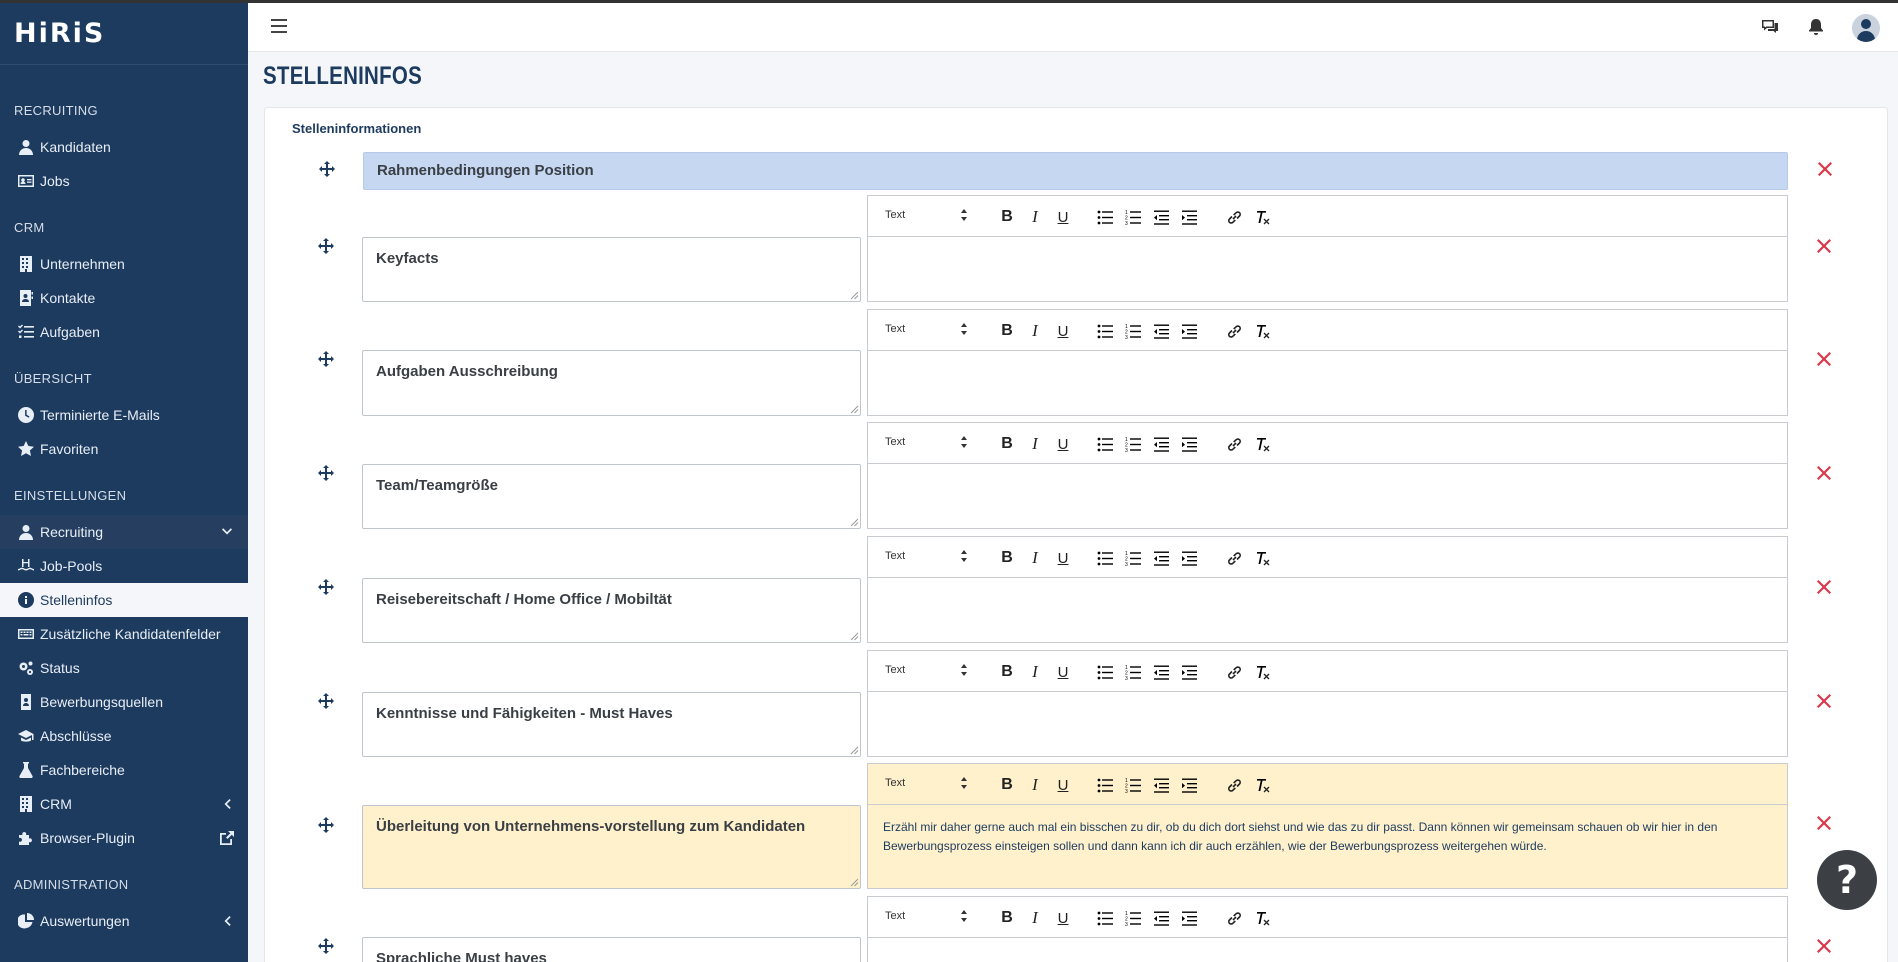 Image resolution: width=1898 pixels, height=962 pixels. Describe the element at coordinates (124, 566) in the screenshot. I see `sidebar-item-job-pools: Job-Pools` at that location.